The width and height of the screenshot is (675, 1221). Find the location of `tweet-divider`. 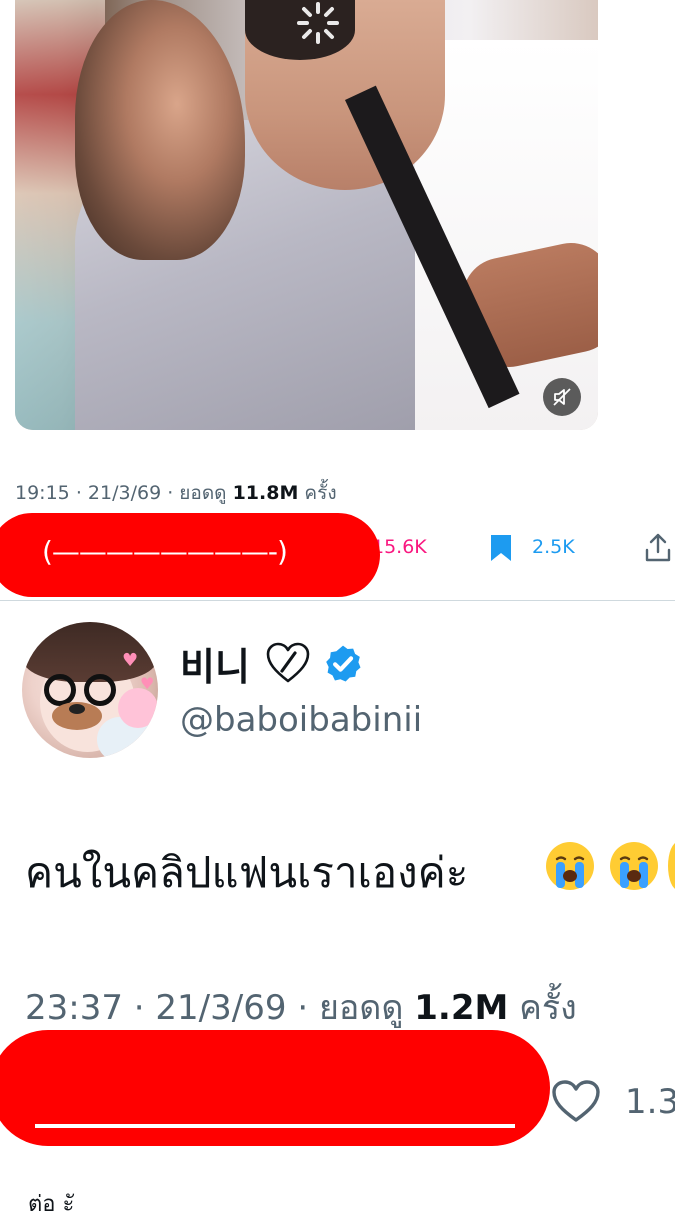

tweet-divider is located at coordinates (337, 600).